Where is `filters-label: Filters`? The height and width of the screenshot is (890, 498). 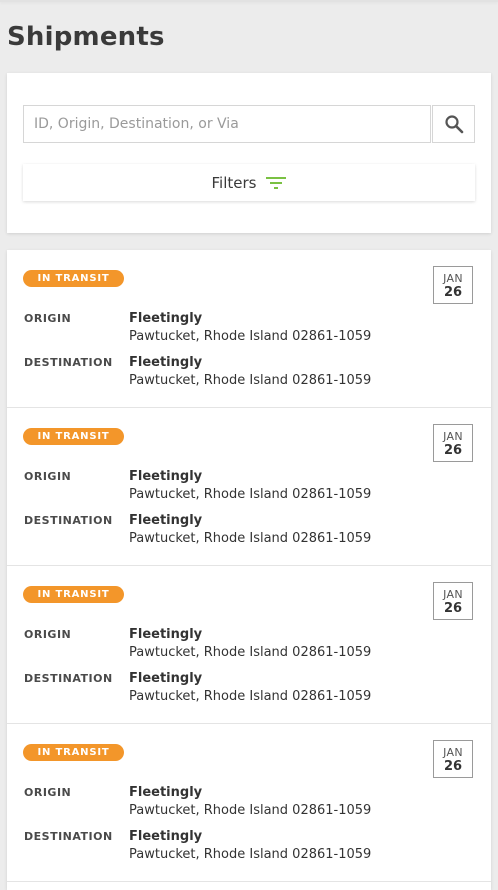 filters-label: Filters is located at coordinates (234, 182).